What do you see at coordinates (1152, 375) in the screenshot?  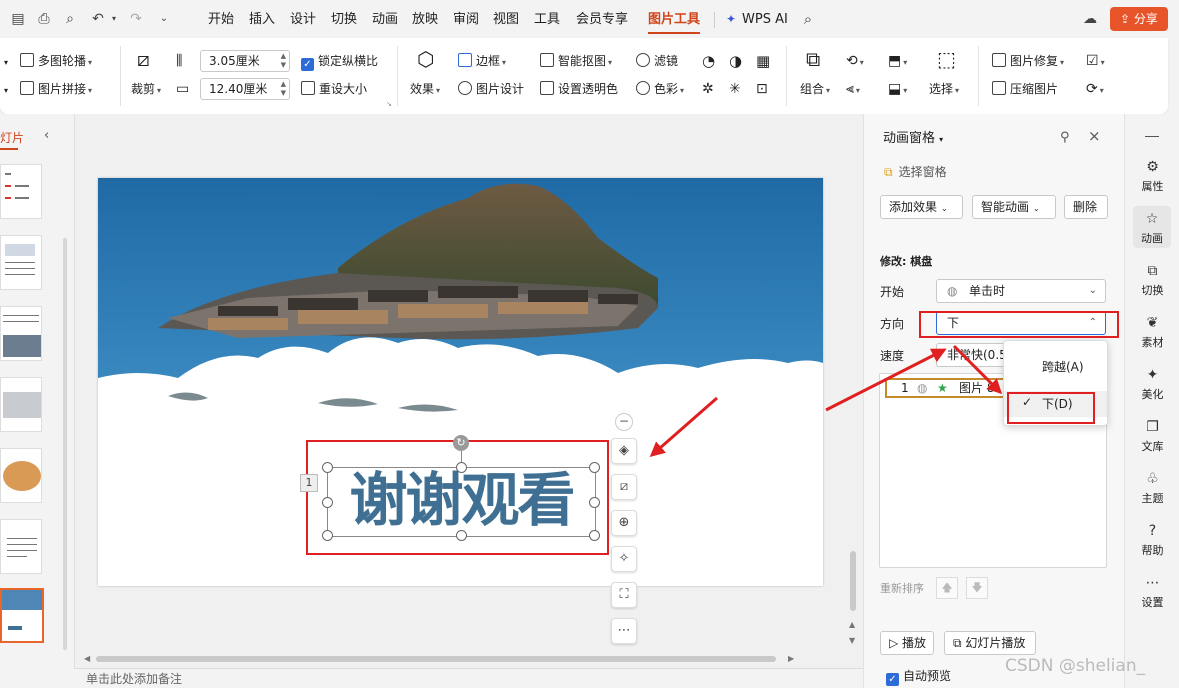 I see `beautify-wand-icon: ✦` at bounding box center [1152, 375].